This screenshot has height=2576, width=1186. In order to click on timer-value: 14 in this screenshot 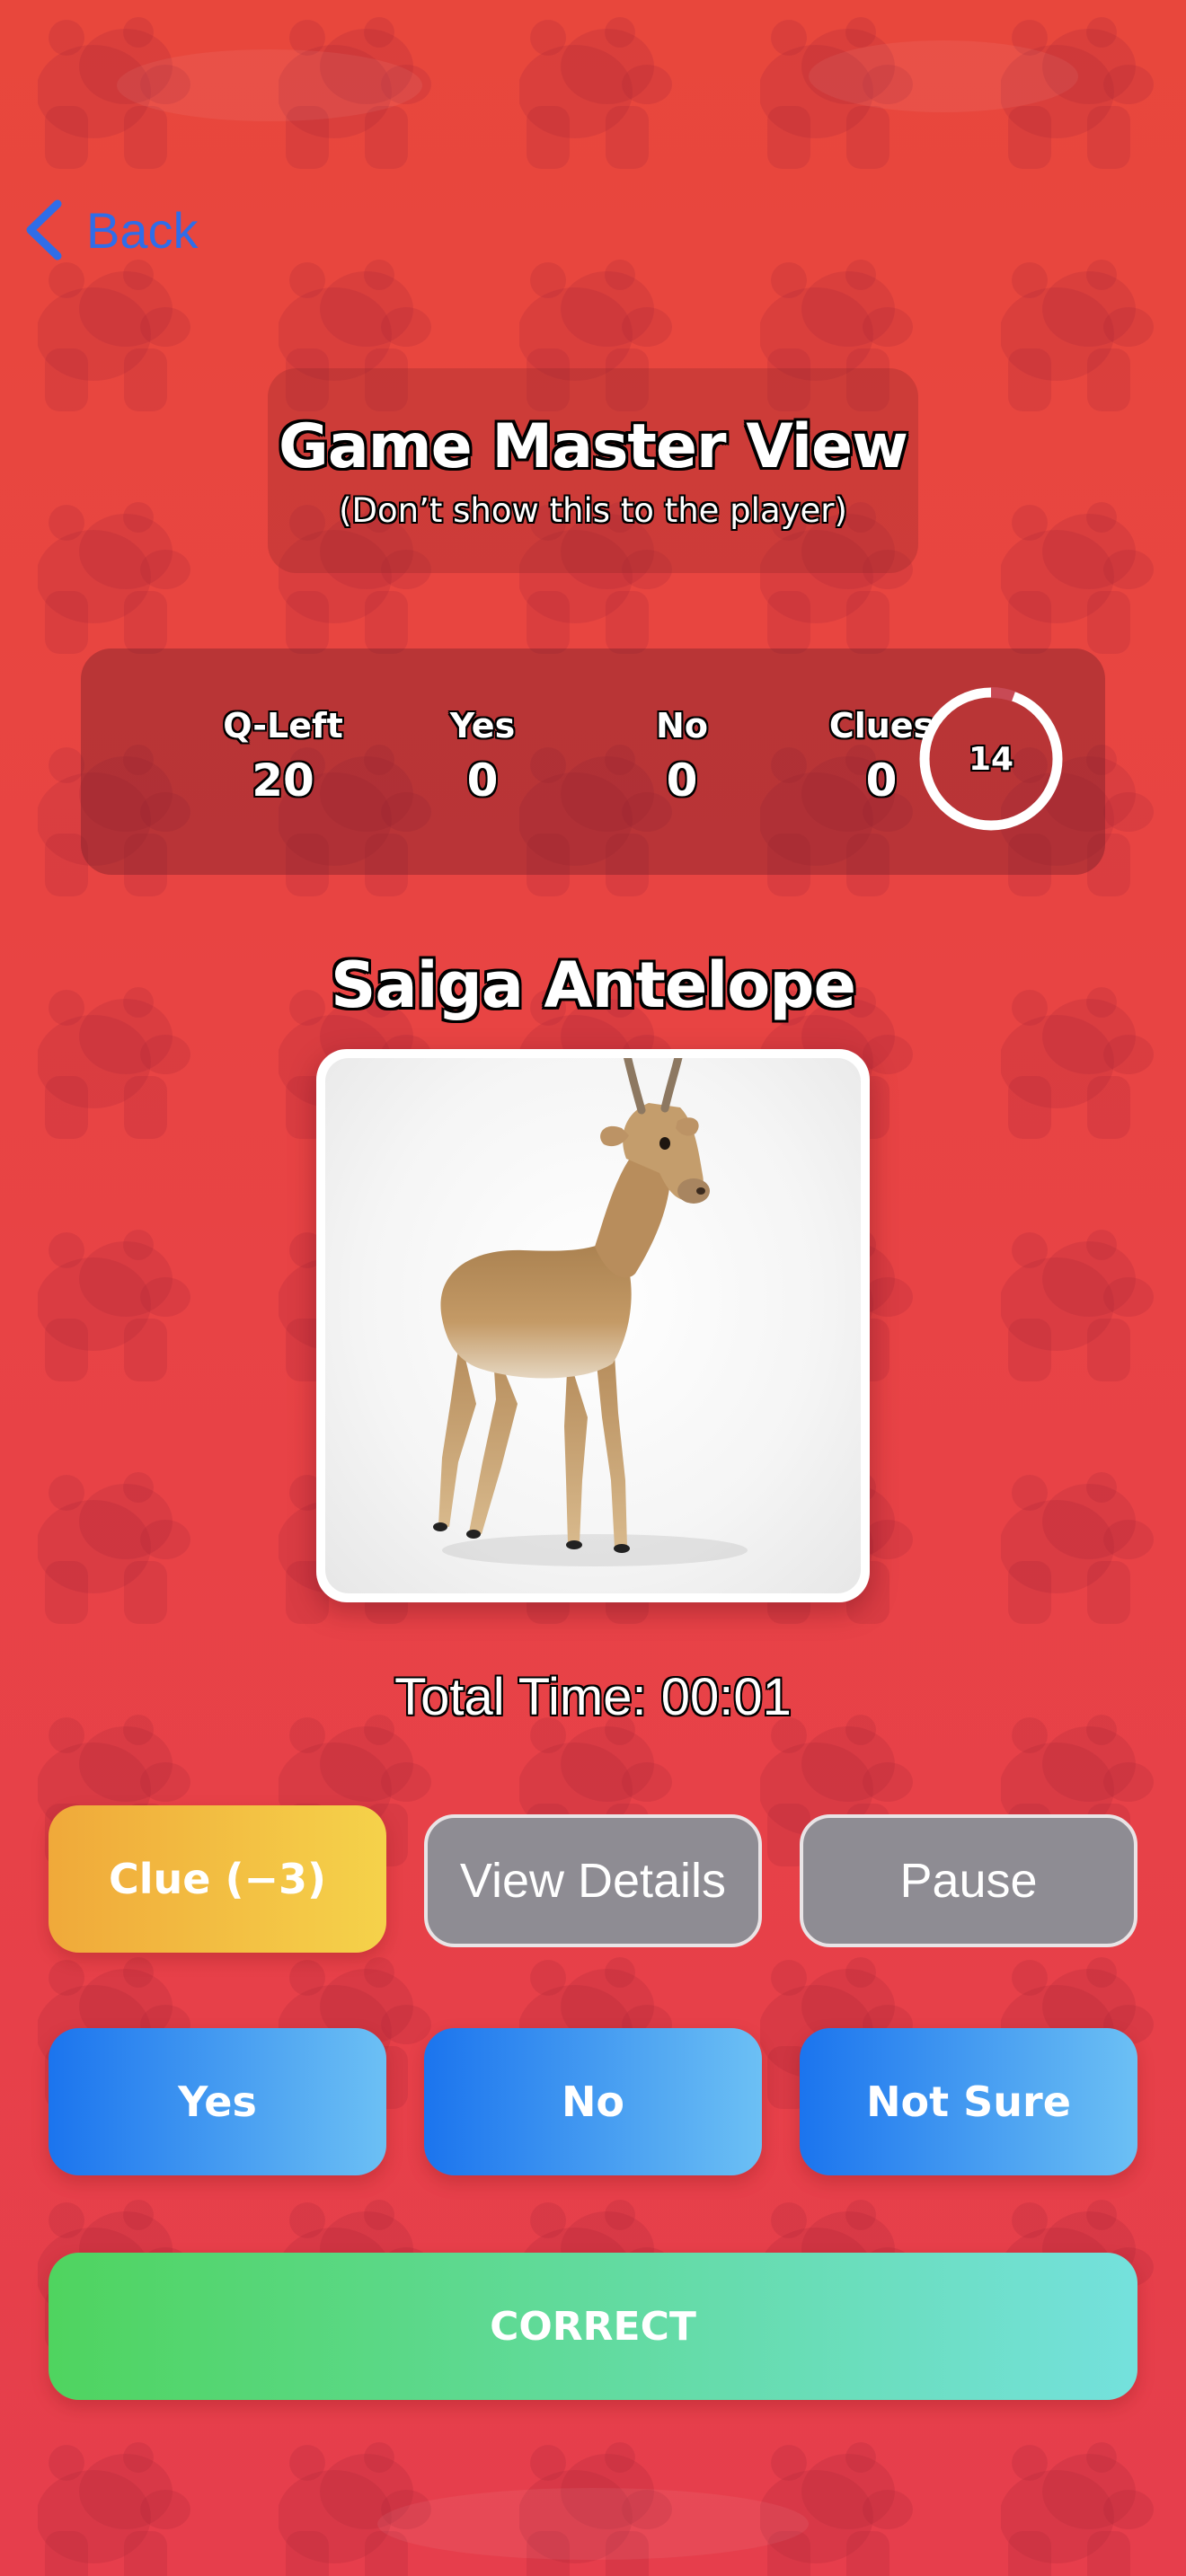, I will do `click(991, 759)`.